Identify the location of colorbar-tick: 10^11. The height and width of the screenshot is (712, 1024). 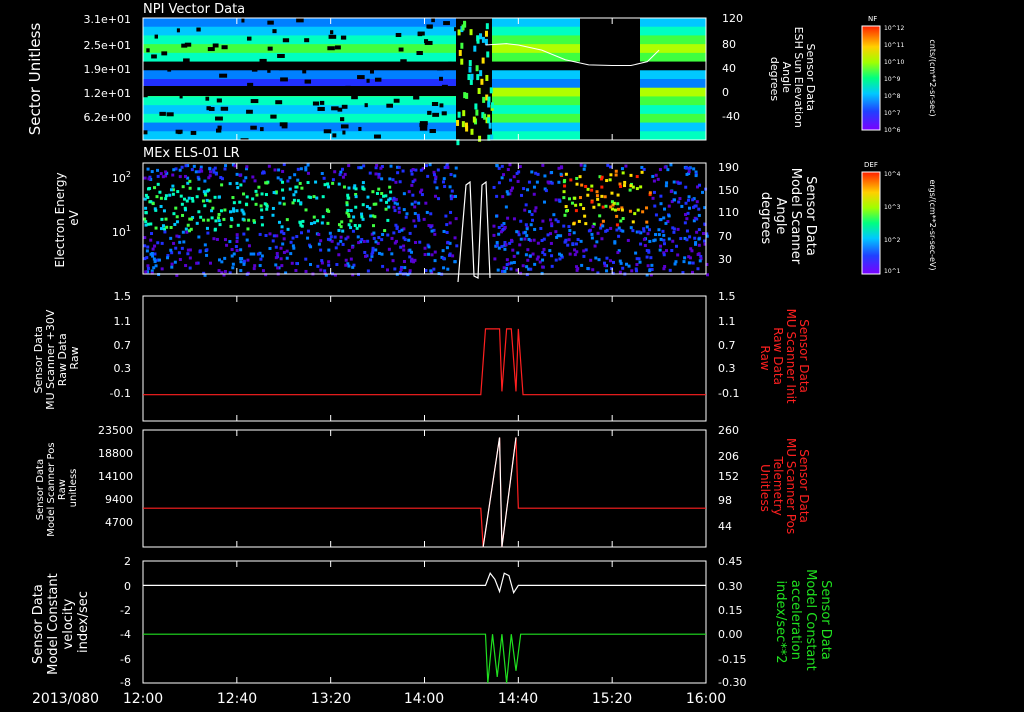
(894, 45).